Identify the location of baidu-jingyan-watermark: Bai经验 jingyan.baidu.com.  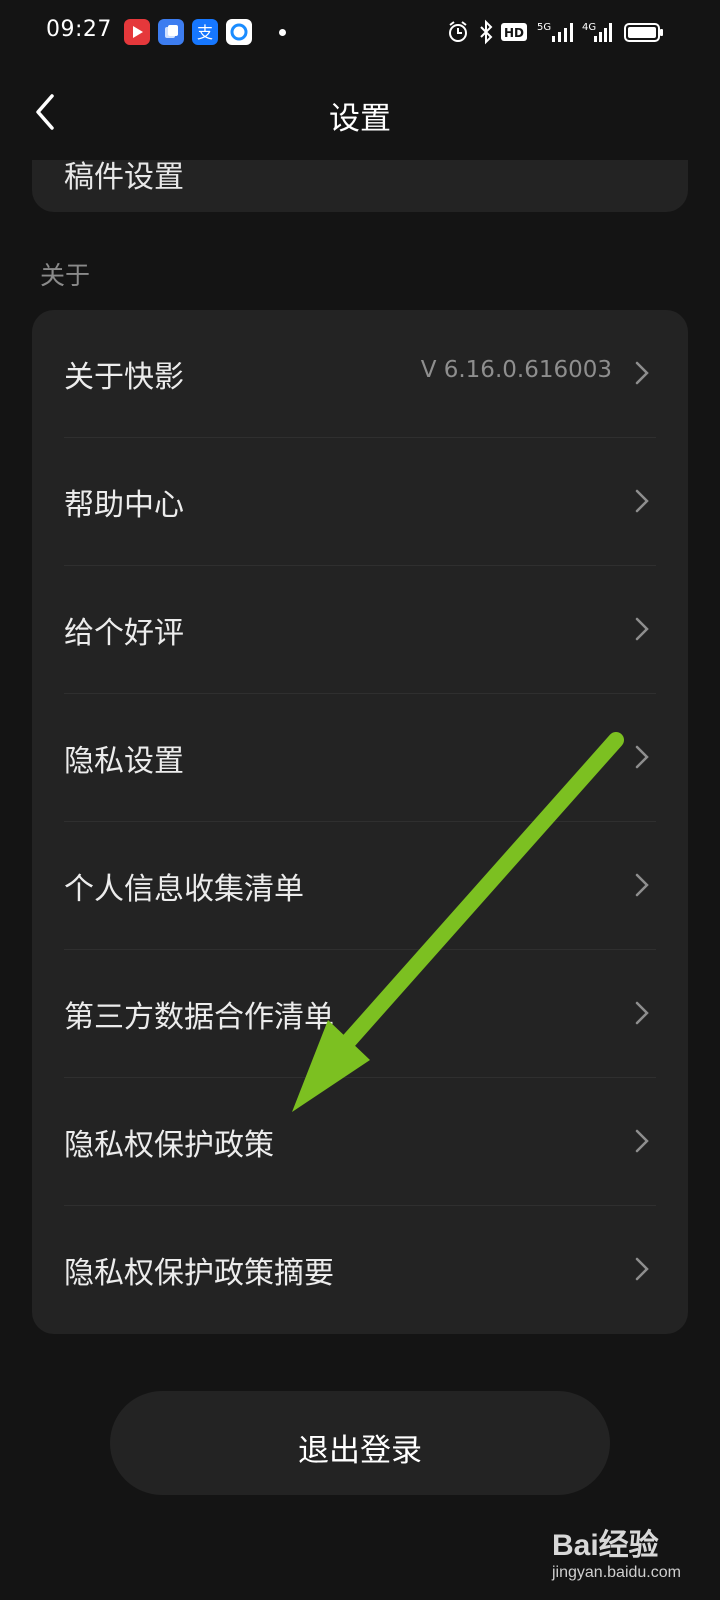
(630, 1555).